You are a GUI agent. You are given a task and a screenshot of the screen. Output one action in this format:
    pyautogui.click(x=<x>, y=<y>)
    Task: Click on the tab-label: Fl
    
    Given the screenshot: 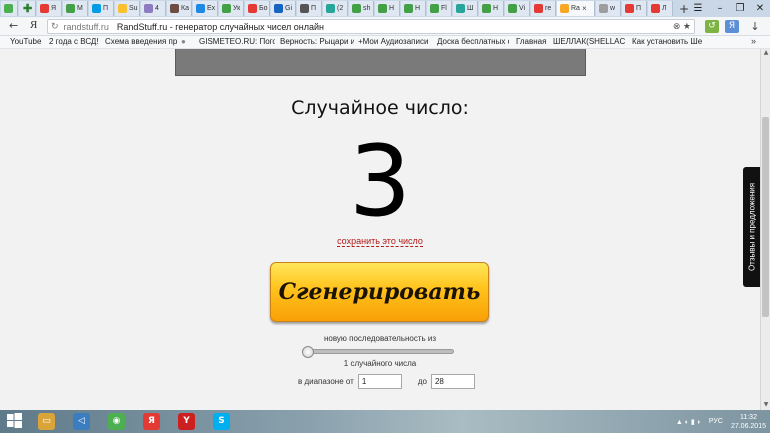 What is the action you would take?
    pyautogui.click(x=444, y=8)
    